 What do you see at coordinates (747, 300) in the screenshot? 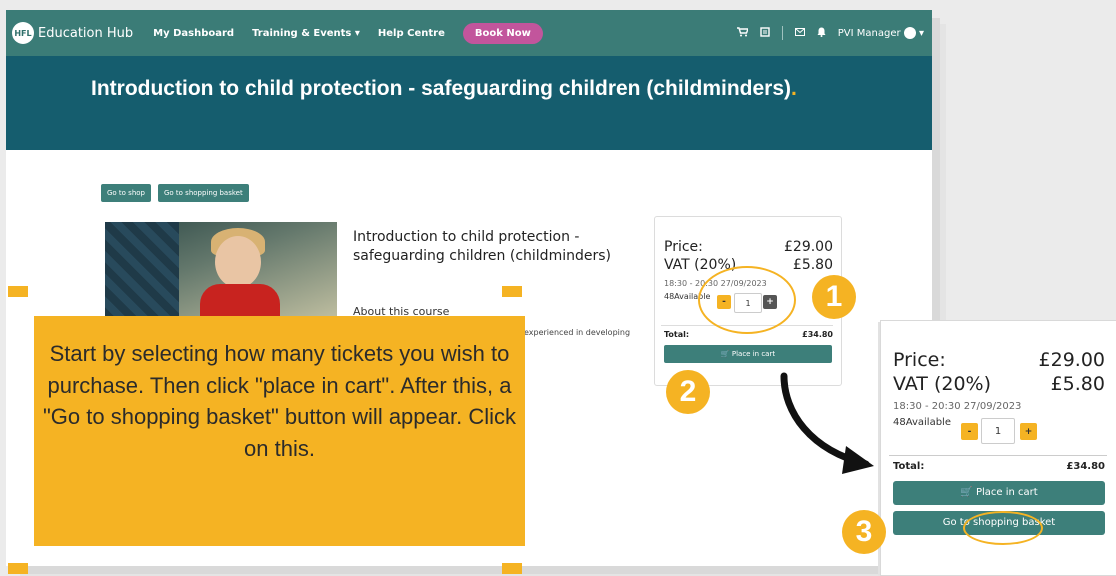
I see `highlight-ring-quantity` at bounding box center [747, 300].